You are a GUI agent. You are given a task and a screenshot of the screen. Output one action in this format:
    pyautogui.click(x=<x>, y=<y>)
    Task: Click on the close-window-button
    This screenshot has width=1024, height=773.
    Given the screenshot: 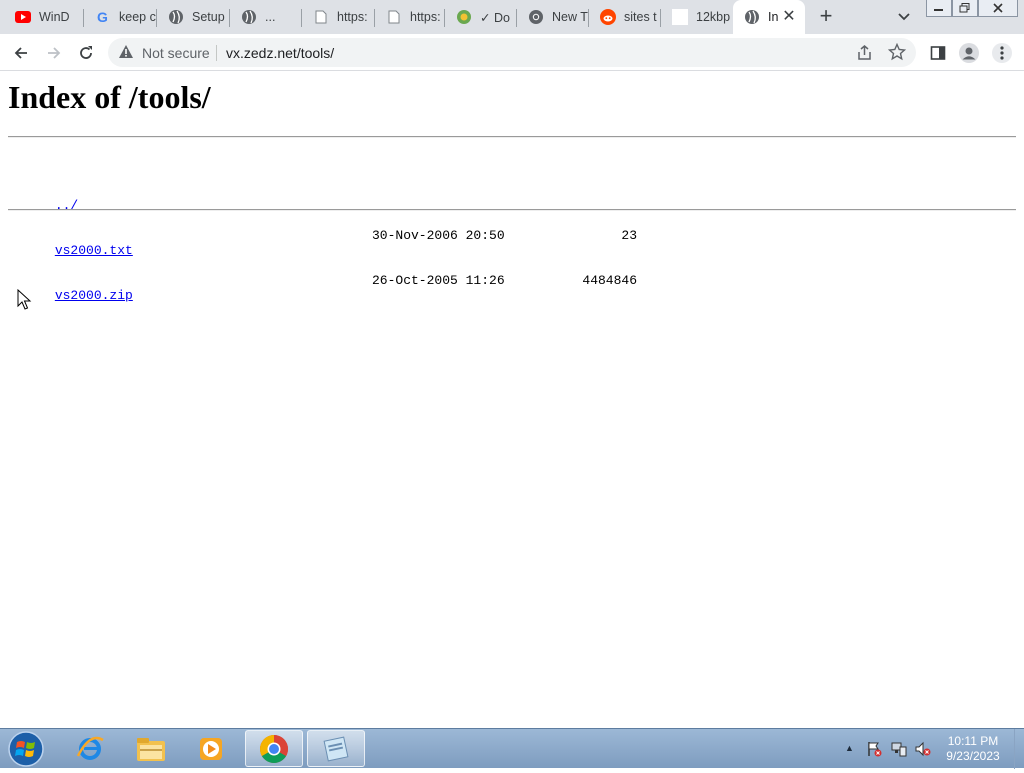 What is the action you would take?
    pyautogui.click(x=998, y=8)
    